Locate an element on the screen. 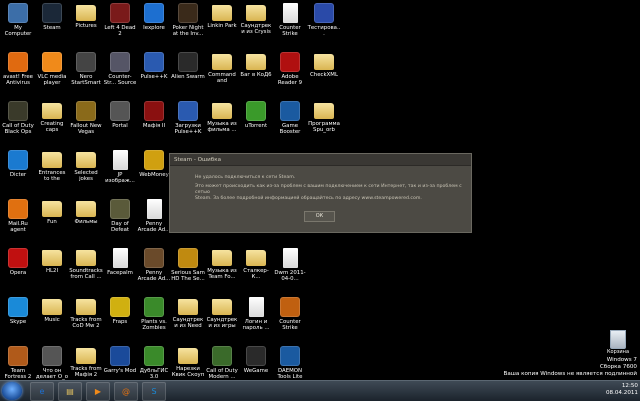 Image resolution: width=640 pixels, height=401 pixels. desktop-icon: Left 4 Dead 2 is located at coordinates (120, 24).